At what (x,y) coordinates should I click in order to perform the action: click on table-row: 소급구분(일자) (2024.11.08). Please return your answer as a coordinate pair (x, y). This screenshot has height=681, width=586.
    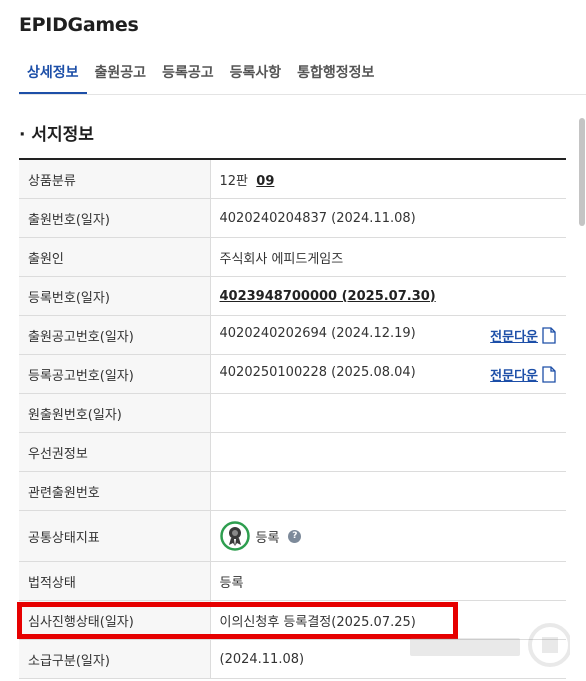
    Looking at the image, I should click on (292, 659).